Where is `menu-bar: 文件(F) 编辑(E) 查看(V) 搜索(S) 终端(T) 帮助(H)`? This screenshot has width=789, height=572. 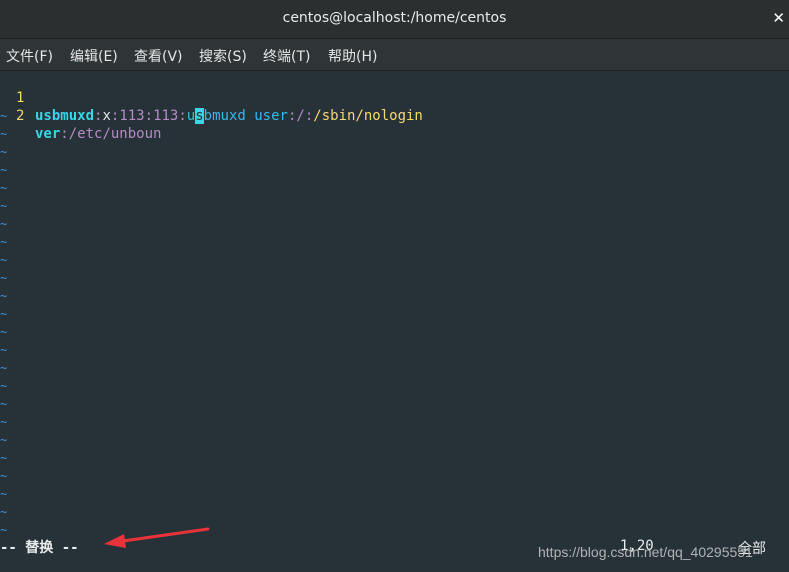 menu-bar: 文件(F) 编辑(E) 查看(V) 搜索(S) 终端(T) 帮助(H) is located at coordinates (394, 55).